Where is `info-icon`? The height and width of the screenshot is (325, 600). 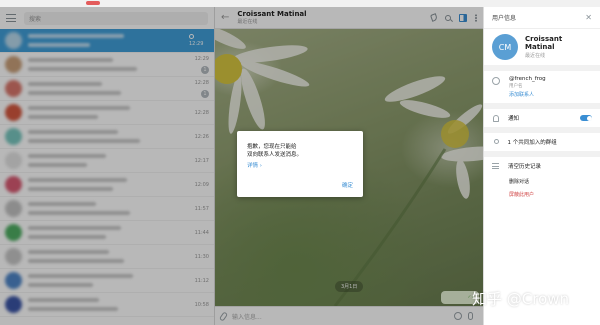 info-icon is located at coordinates (496, 81).